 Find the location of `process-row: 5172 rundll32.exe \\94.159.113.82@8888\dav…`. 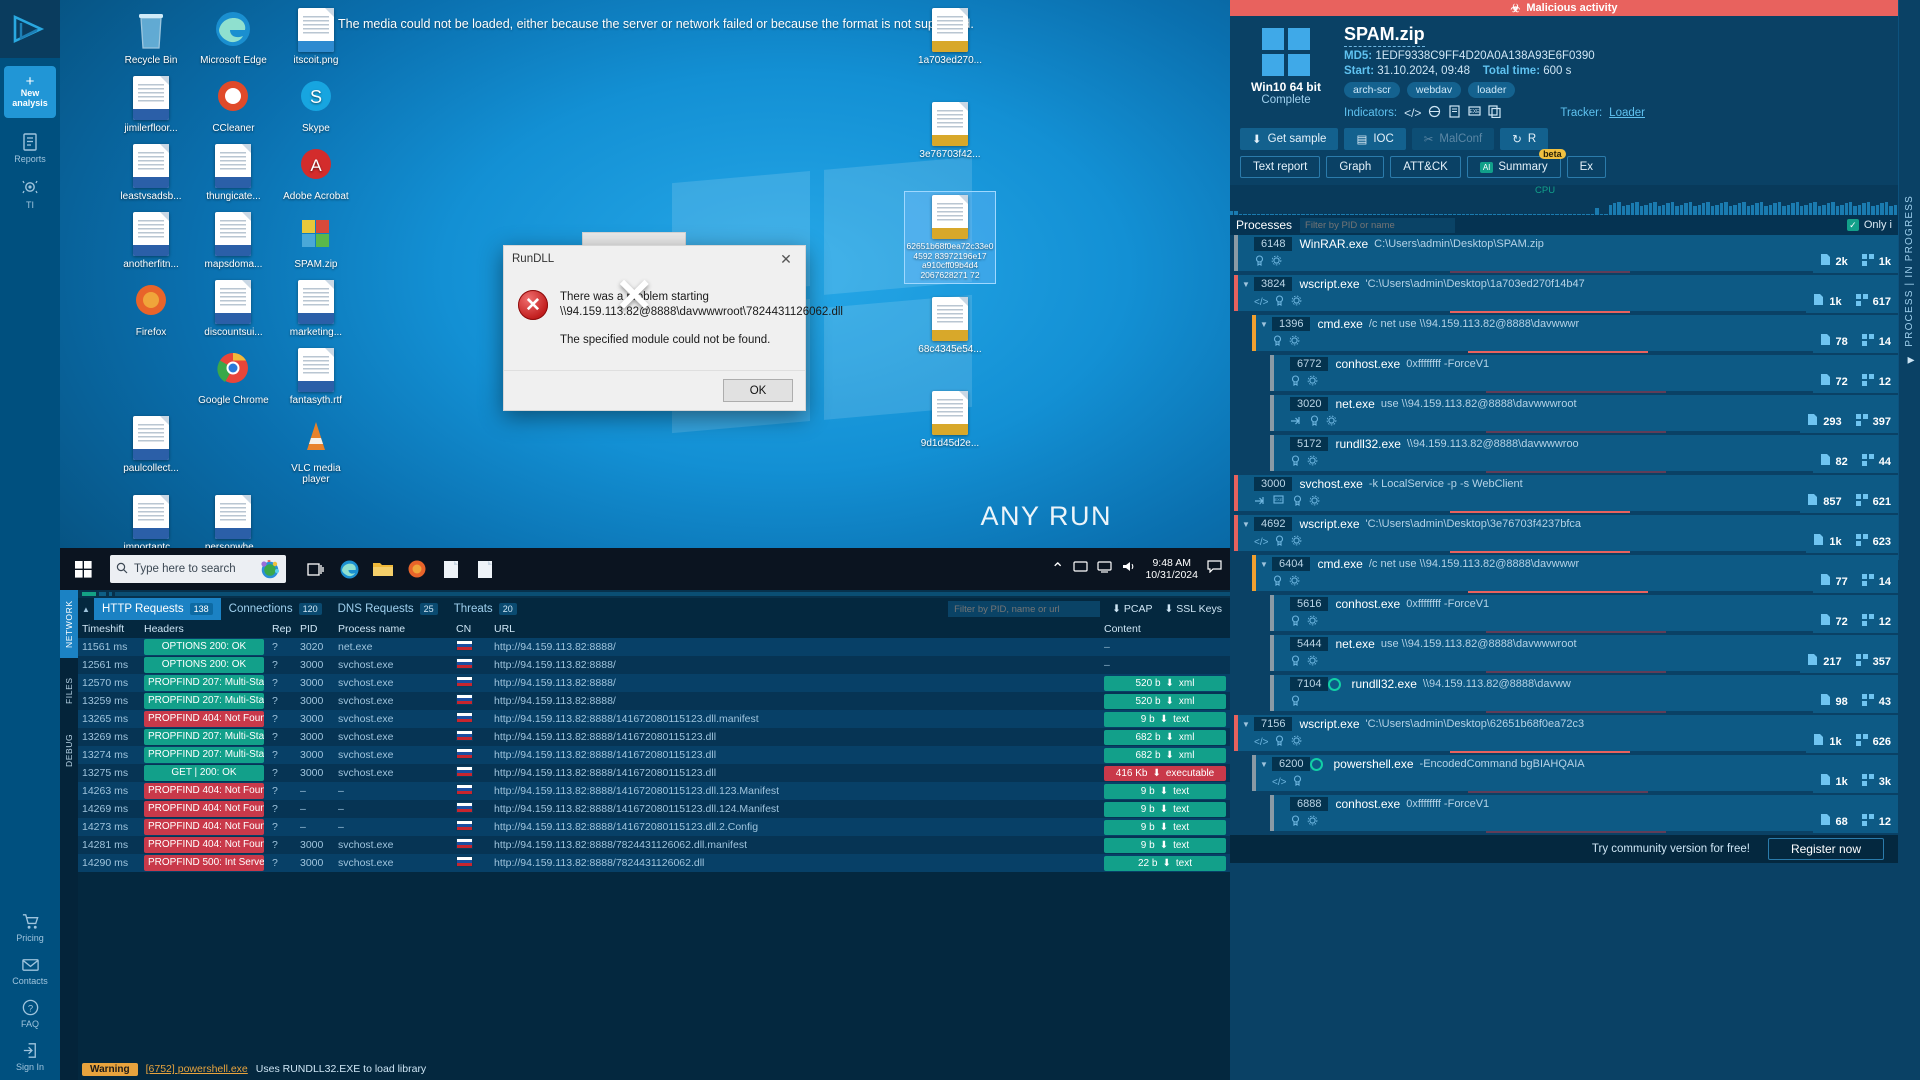

process-row: 5172 rundll32.exe \\94.159.113.82@8888\dav… is located at coordinates (1564, 454).